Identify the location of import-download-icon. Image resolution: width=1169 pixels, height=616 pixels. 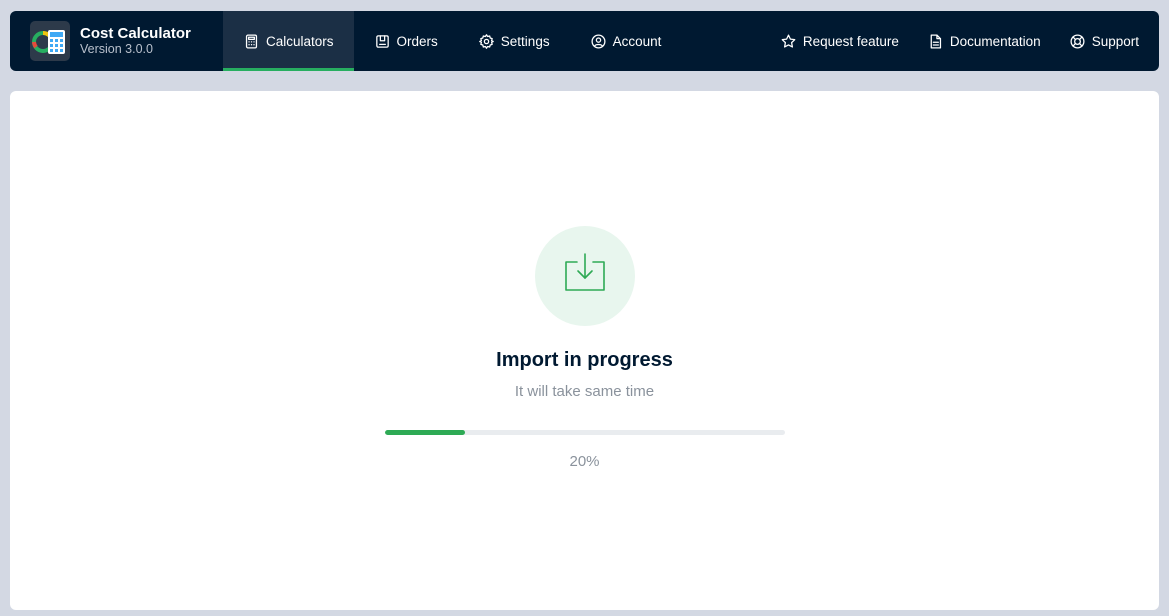
(585, 276).